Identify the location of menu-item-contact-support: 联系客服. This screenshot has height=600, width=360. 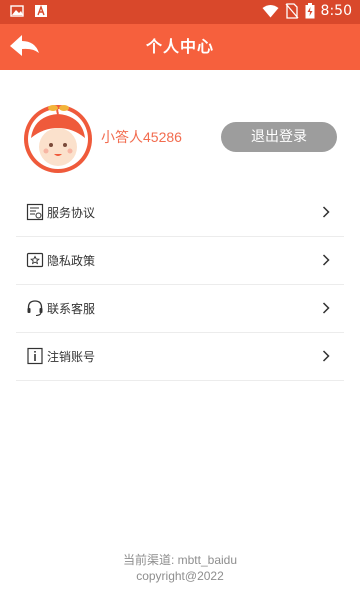
(180, 309).